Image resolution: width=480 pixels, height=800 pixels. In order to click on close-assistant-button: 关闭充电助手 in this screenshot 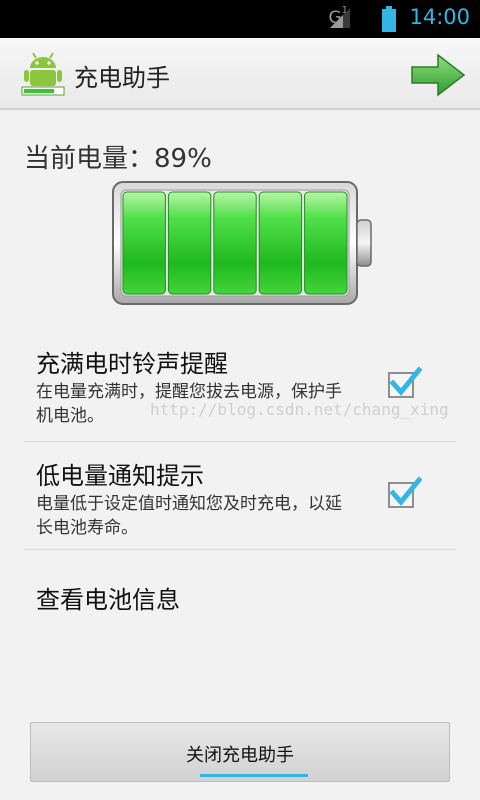, I will do `click(240, 752)`.